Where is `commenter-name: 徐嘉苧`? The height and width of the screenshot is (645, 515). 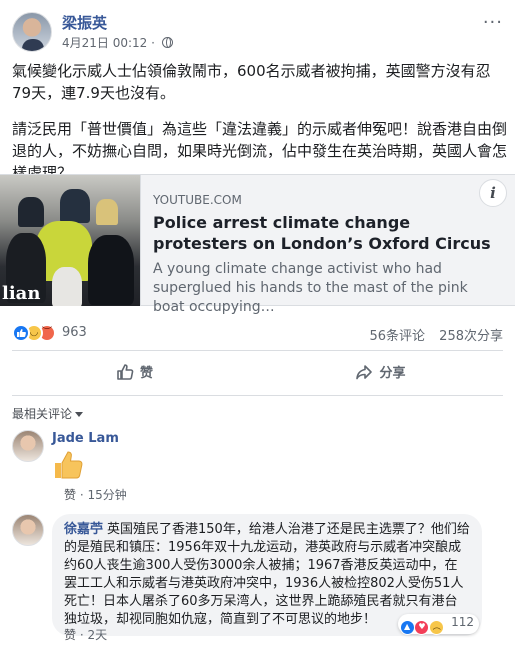 commenter-name: 徐嘉苧 is located at coordinates (83, 529).